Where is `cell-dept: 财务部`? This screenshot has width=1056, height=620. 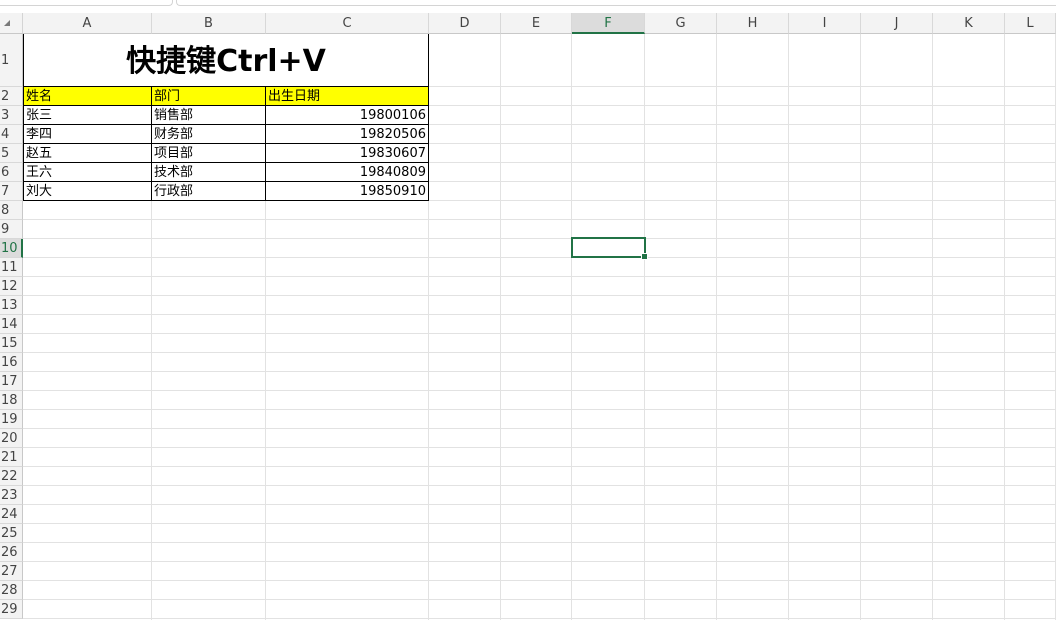 cell-dept: 财务部 is located at coordinates (209, 134).